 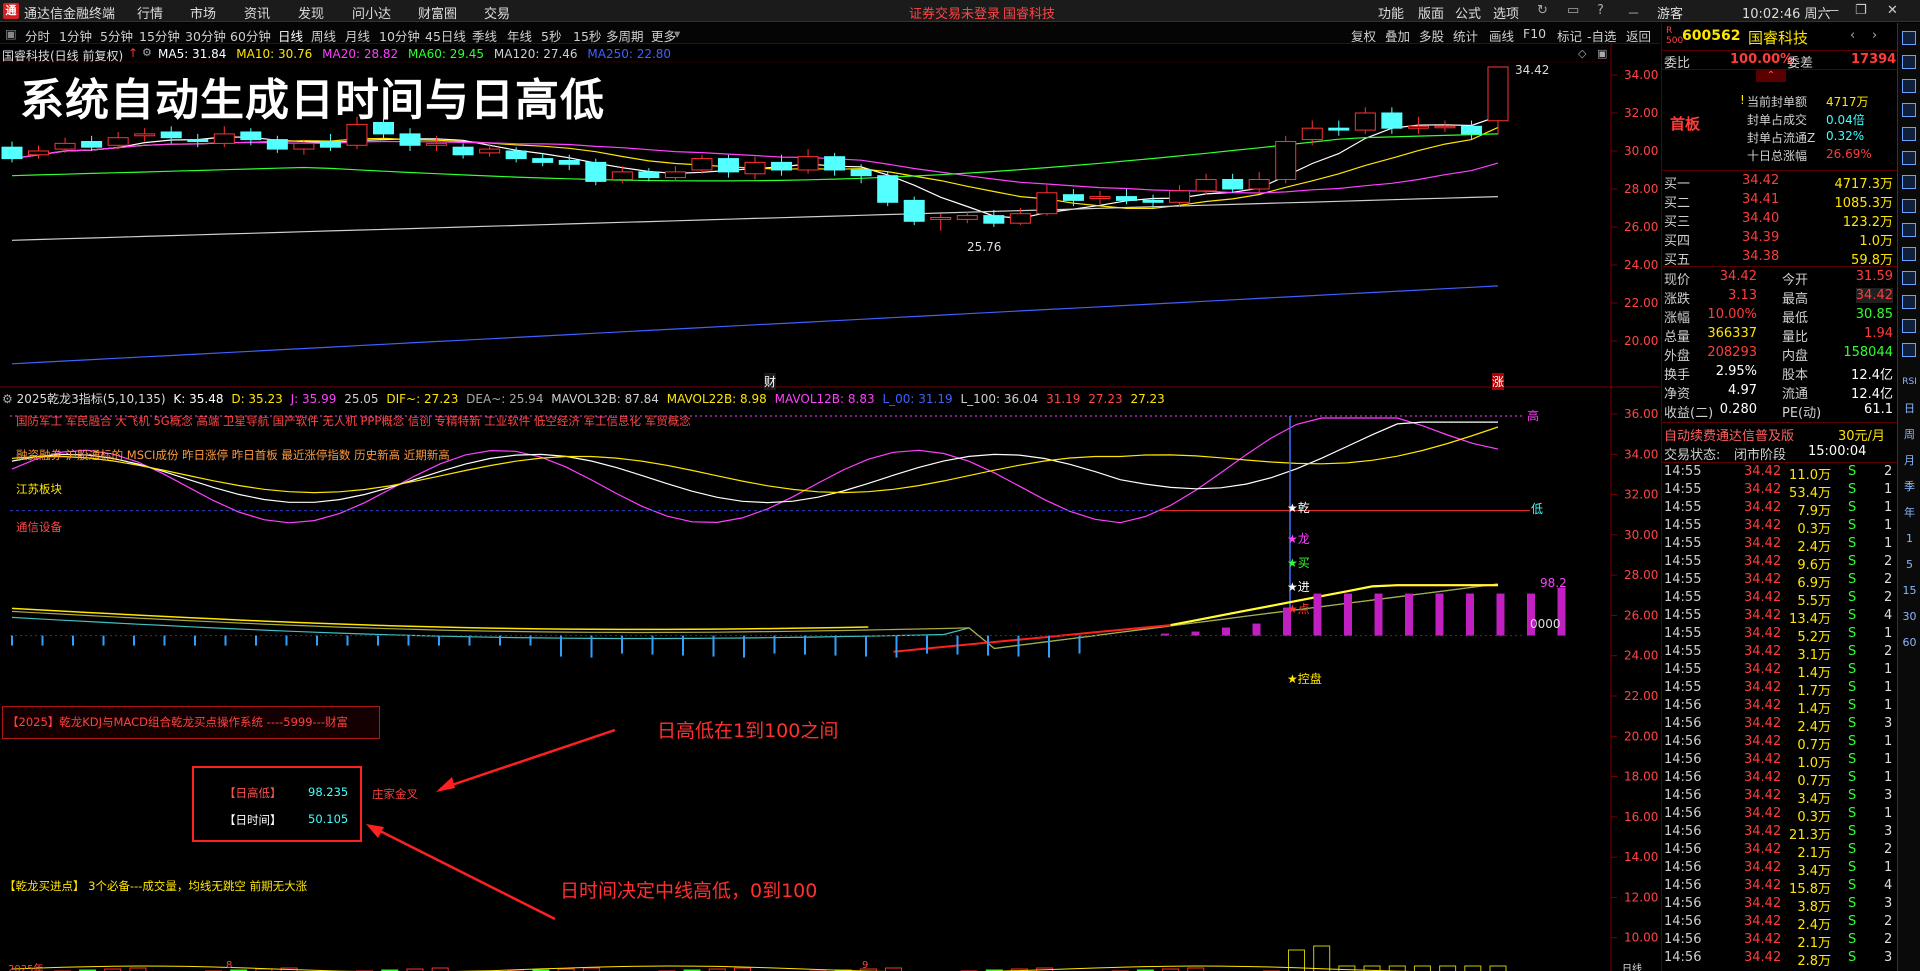 I want to click on indicator-settings-icon: ⚙, so click(x=7, y=399).